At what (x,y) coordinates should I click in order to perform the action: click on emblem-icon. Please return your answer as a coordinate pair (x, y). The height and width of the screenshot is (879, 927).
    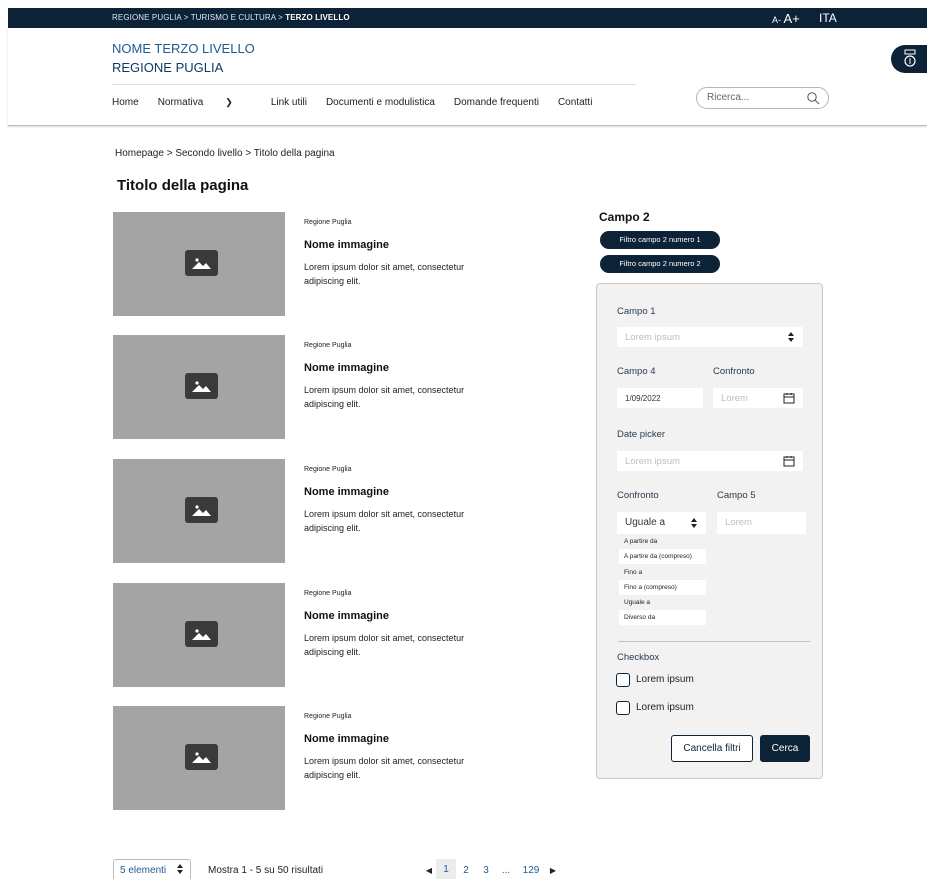
    Looking at the image, I should click on (910, 58).